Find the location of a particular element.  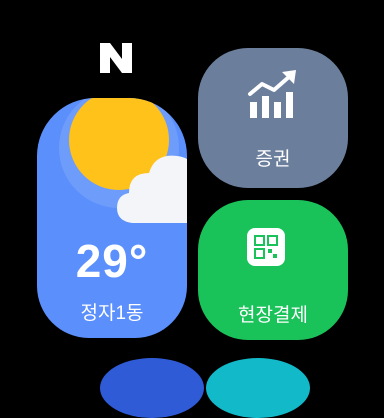

stocks-label: 증권 is located at coordinates (273, 159).